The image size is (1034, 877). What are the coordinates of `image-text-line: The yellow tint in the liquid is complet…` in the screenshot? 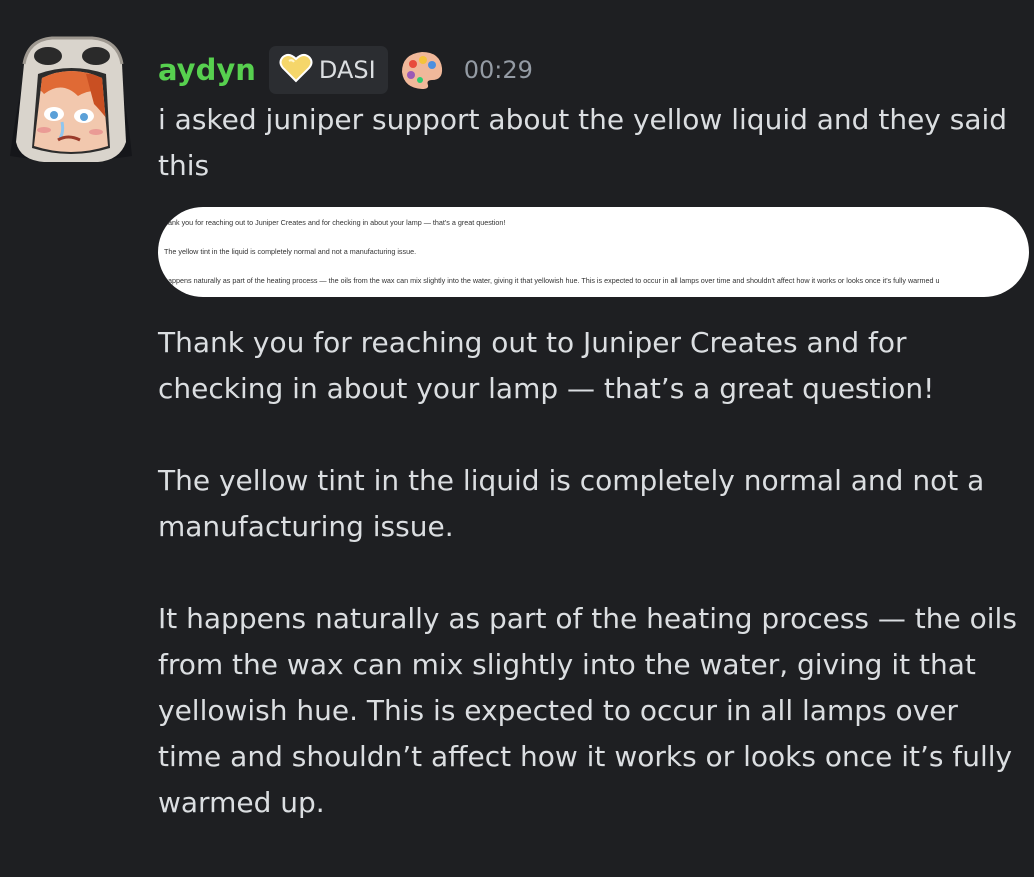 It's located at (290, 251).